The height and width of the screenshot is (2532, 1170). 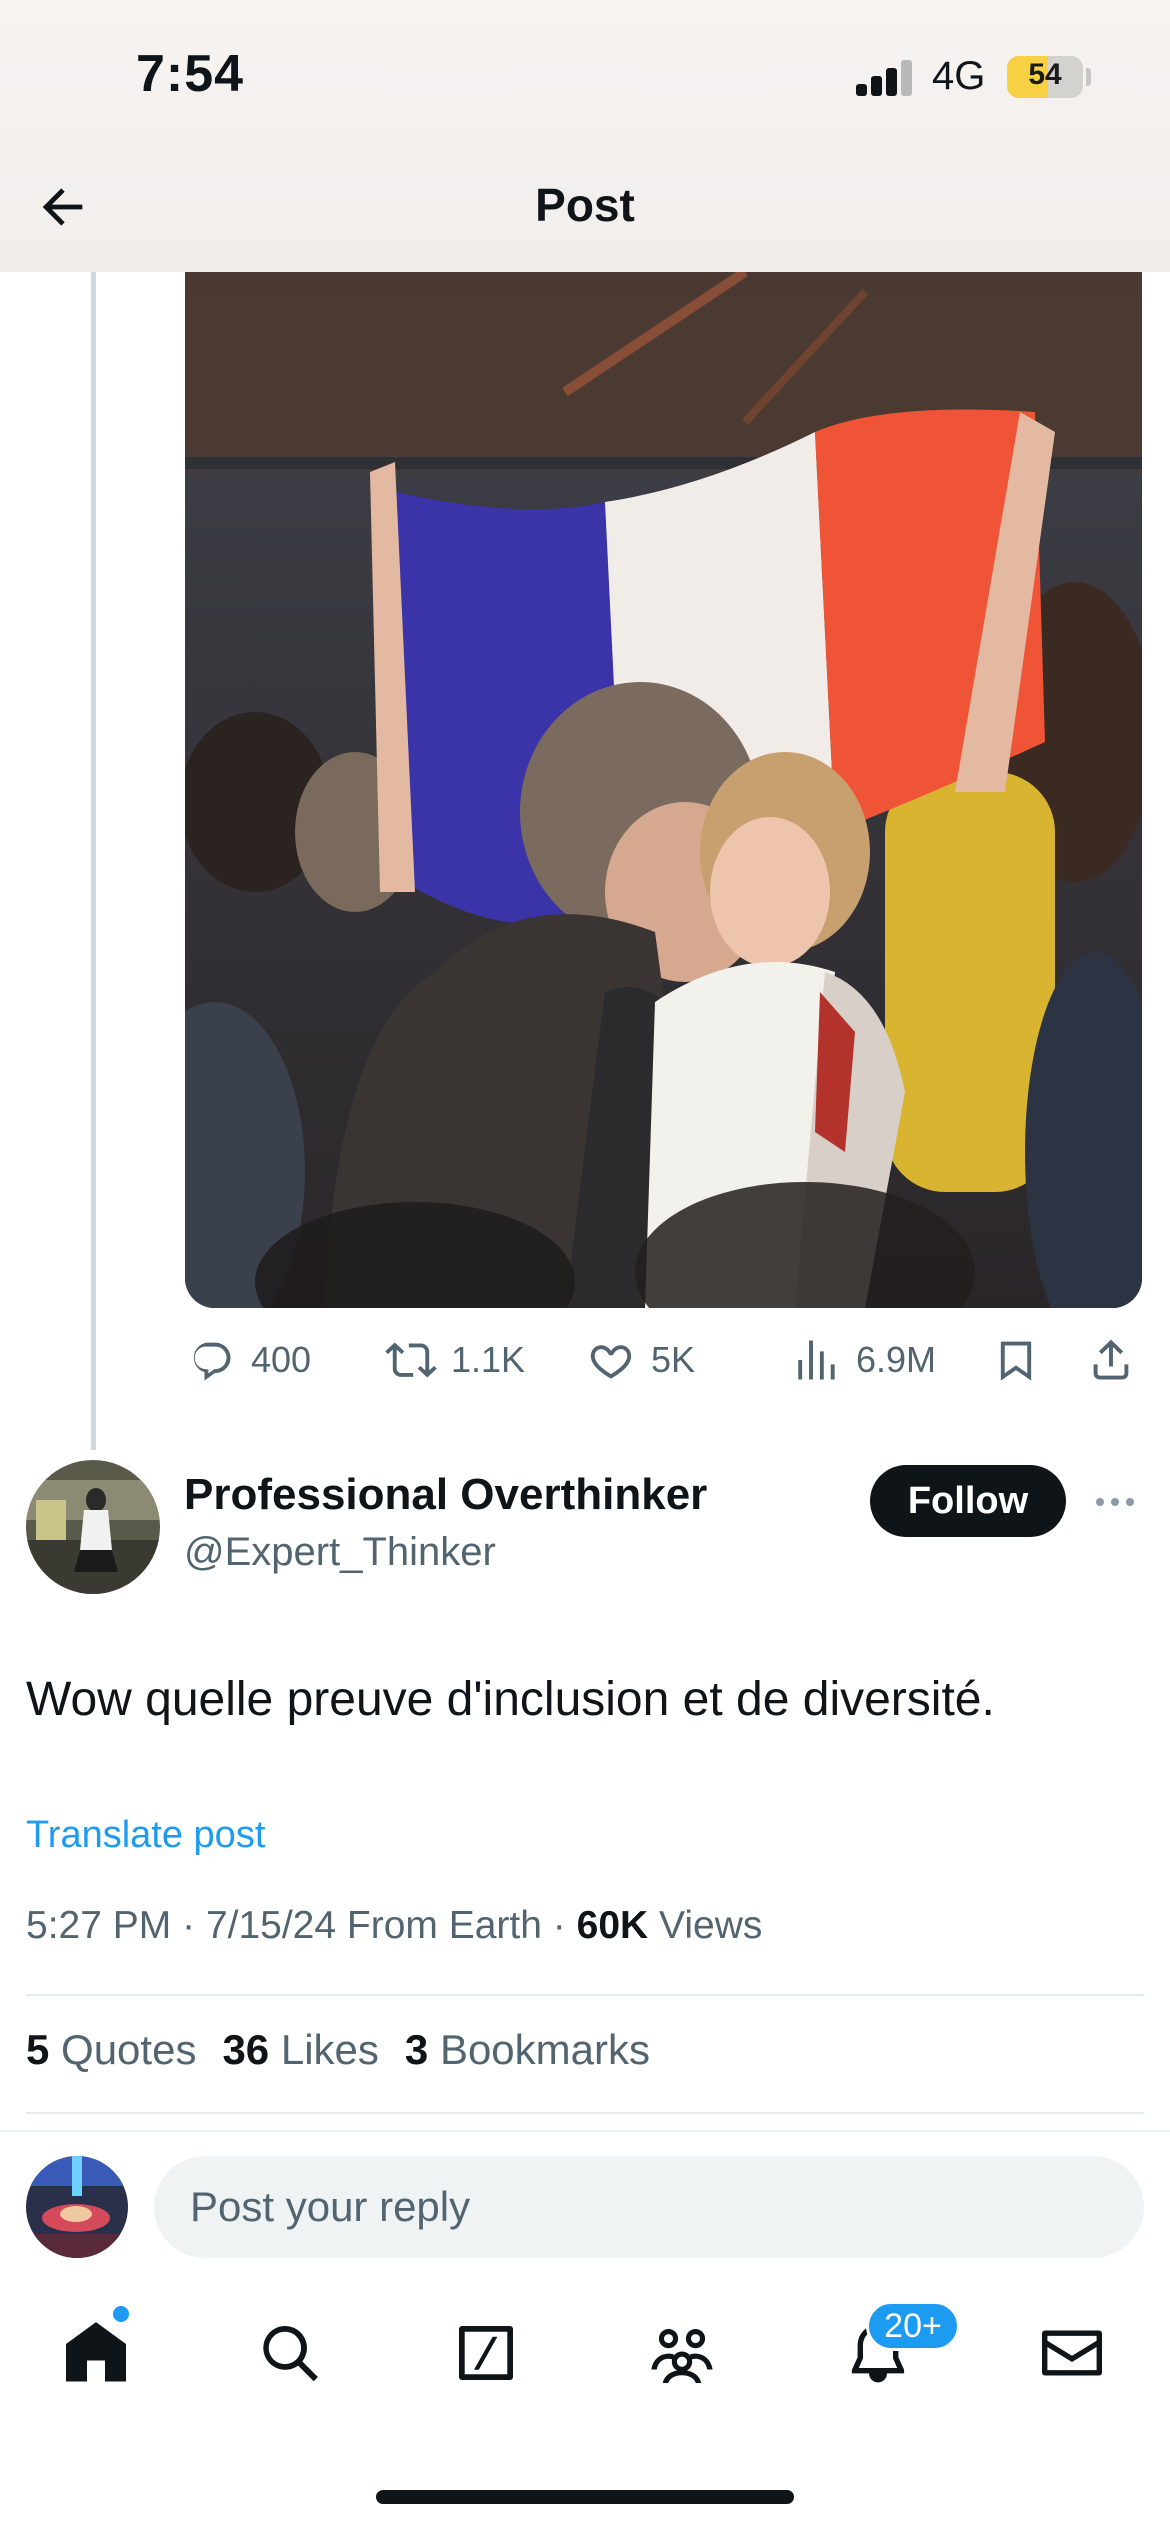 I want to click on quotes-stat: 5 Quotes, so click(x=111, y=2050).